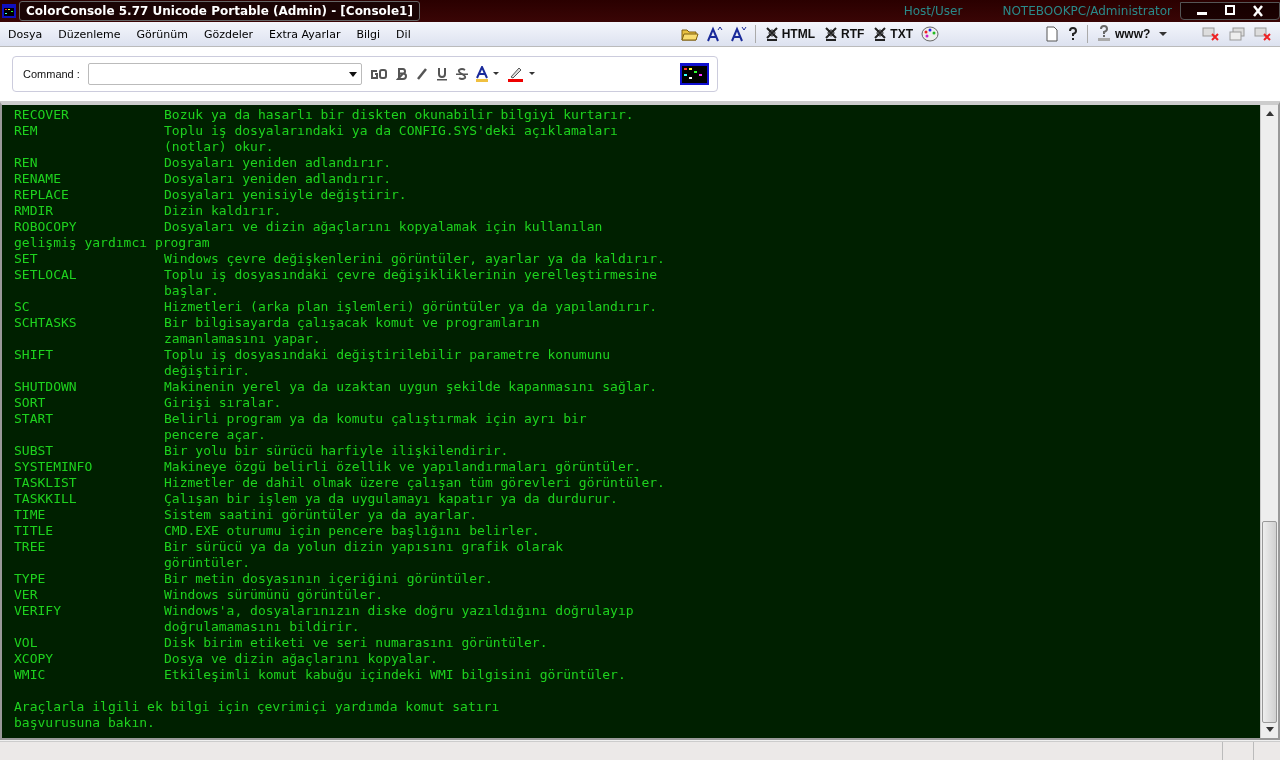 This screenshot has width=1280, height=760. I want to click on command-name: START, so click(34, 419).